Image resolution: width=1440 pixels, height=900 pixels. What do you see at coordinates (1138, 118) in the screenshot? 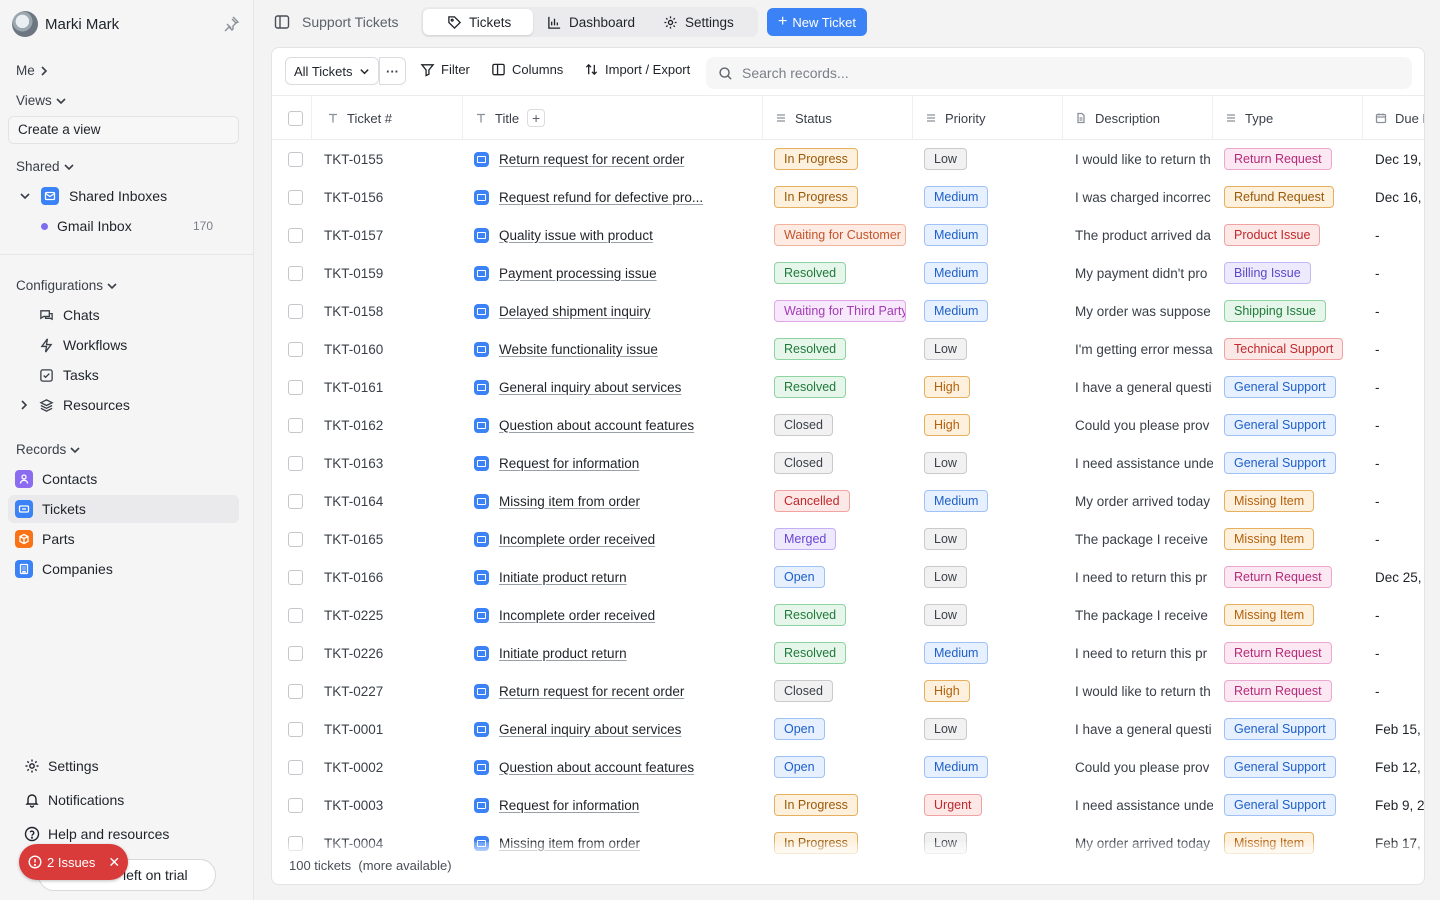
I see `column-header-description: Description` at bounding box center [1138, 118].